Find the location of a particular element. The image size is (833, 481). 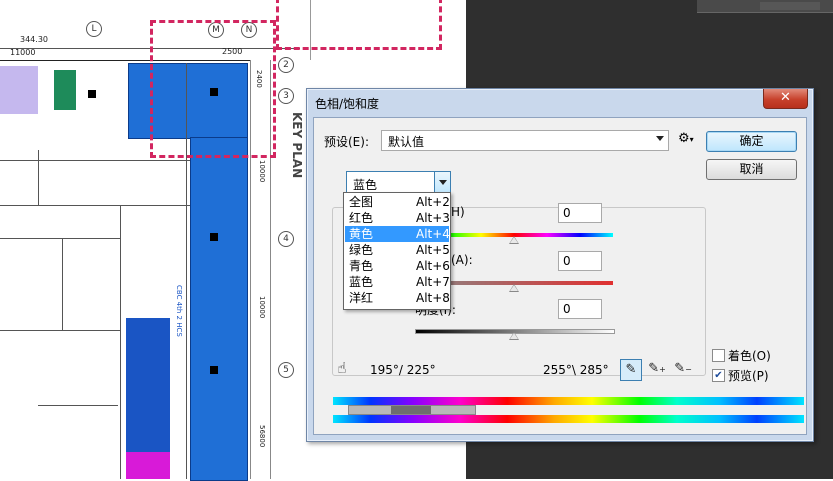

gear-icon: ⚙▾ is located at coordinates (686, 138).